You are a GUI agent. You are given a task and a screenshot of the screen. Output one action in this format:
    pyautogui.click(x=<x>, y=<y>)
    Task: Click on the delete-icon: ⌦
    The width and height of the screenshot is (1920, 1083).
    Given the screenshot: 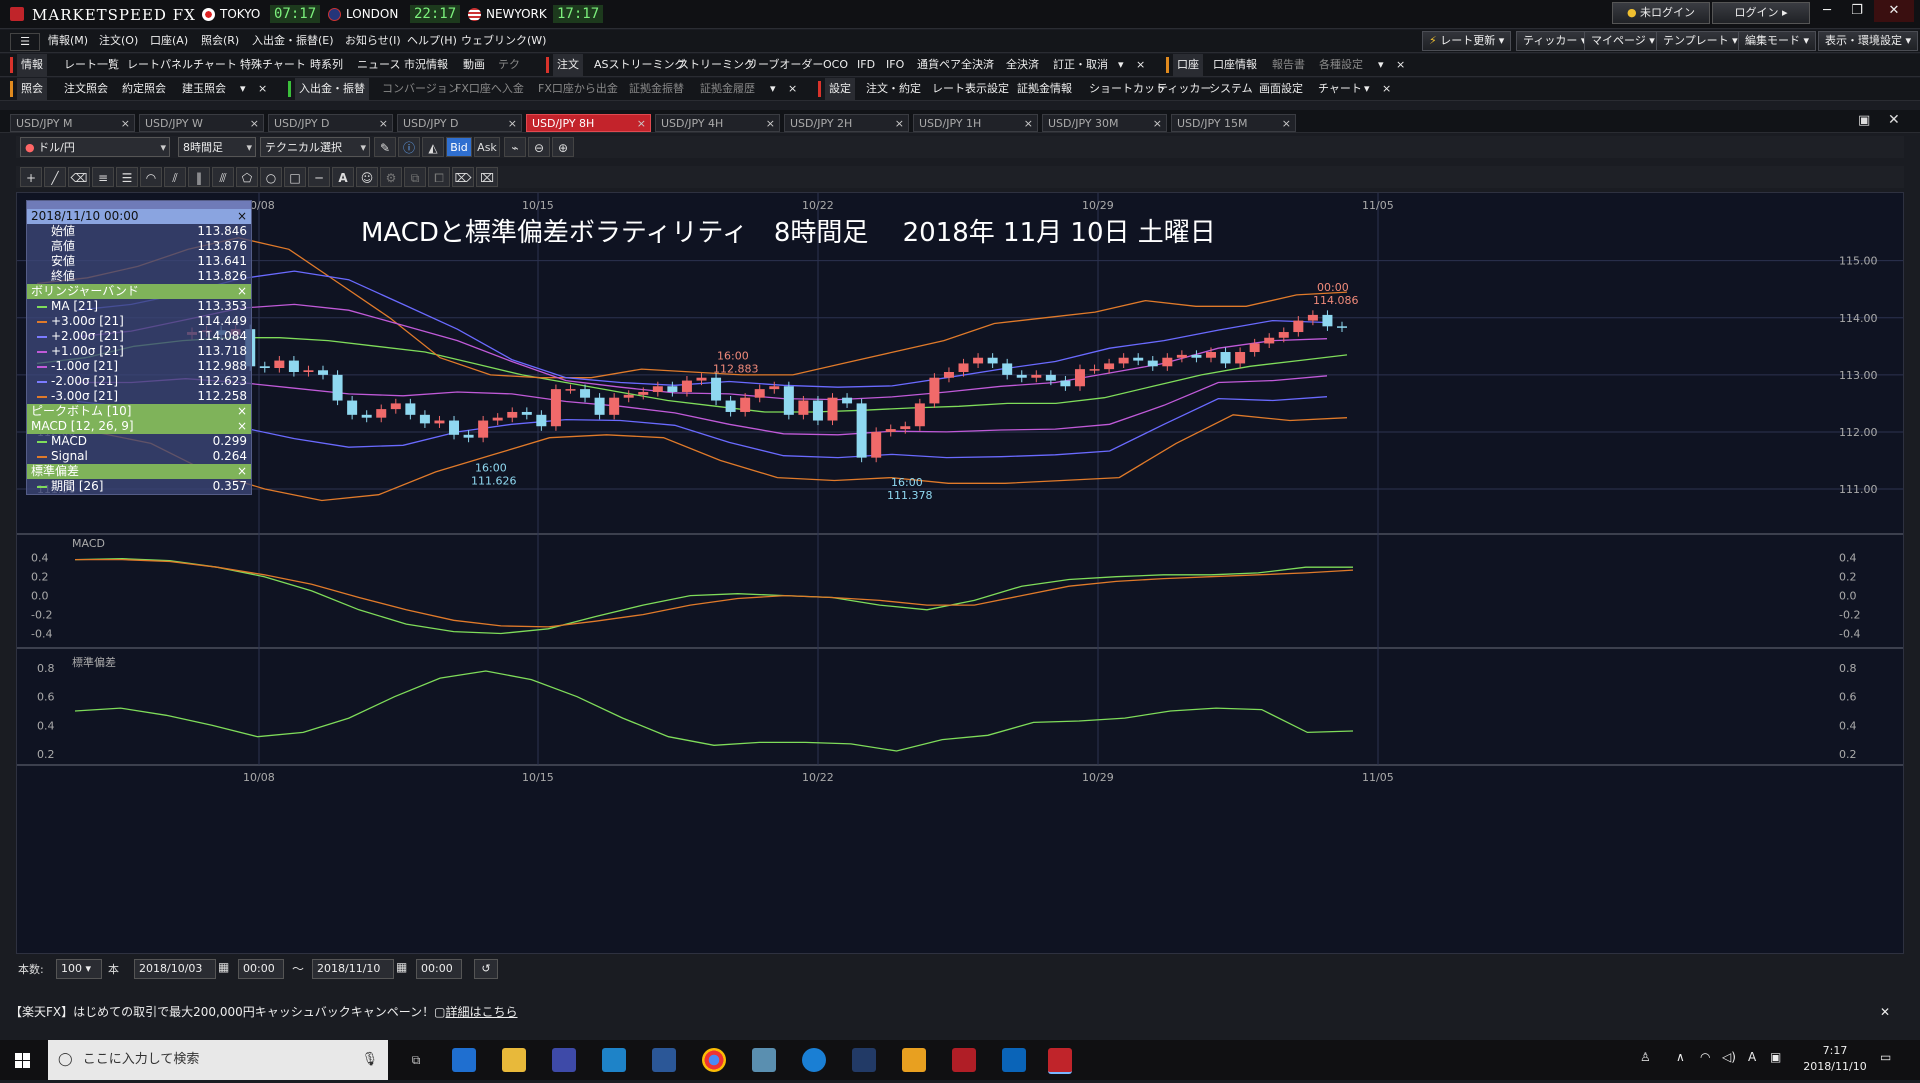 What is the action you would take?
    pyautogui.click(x=463, y=177)
    